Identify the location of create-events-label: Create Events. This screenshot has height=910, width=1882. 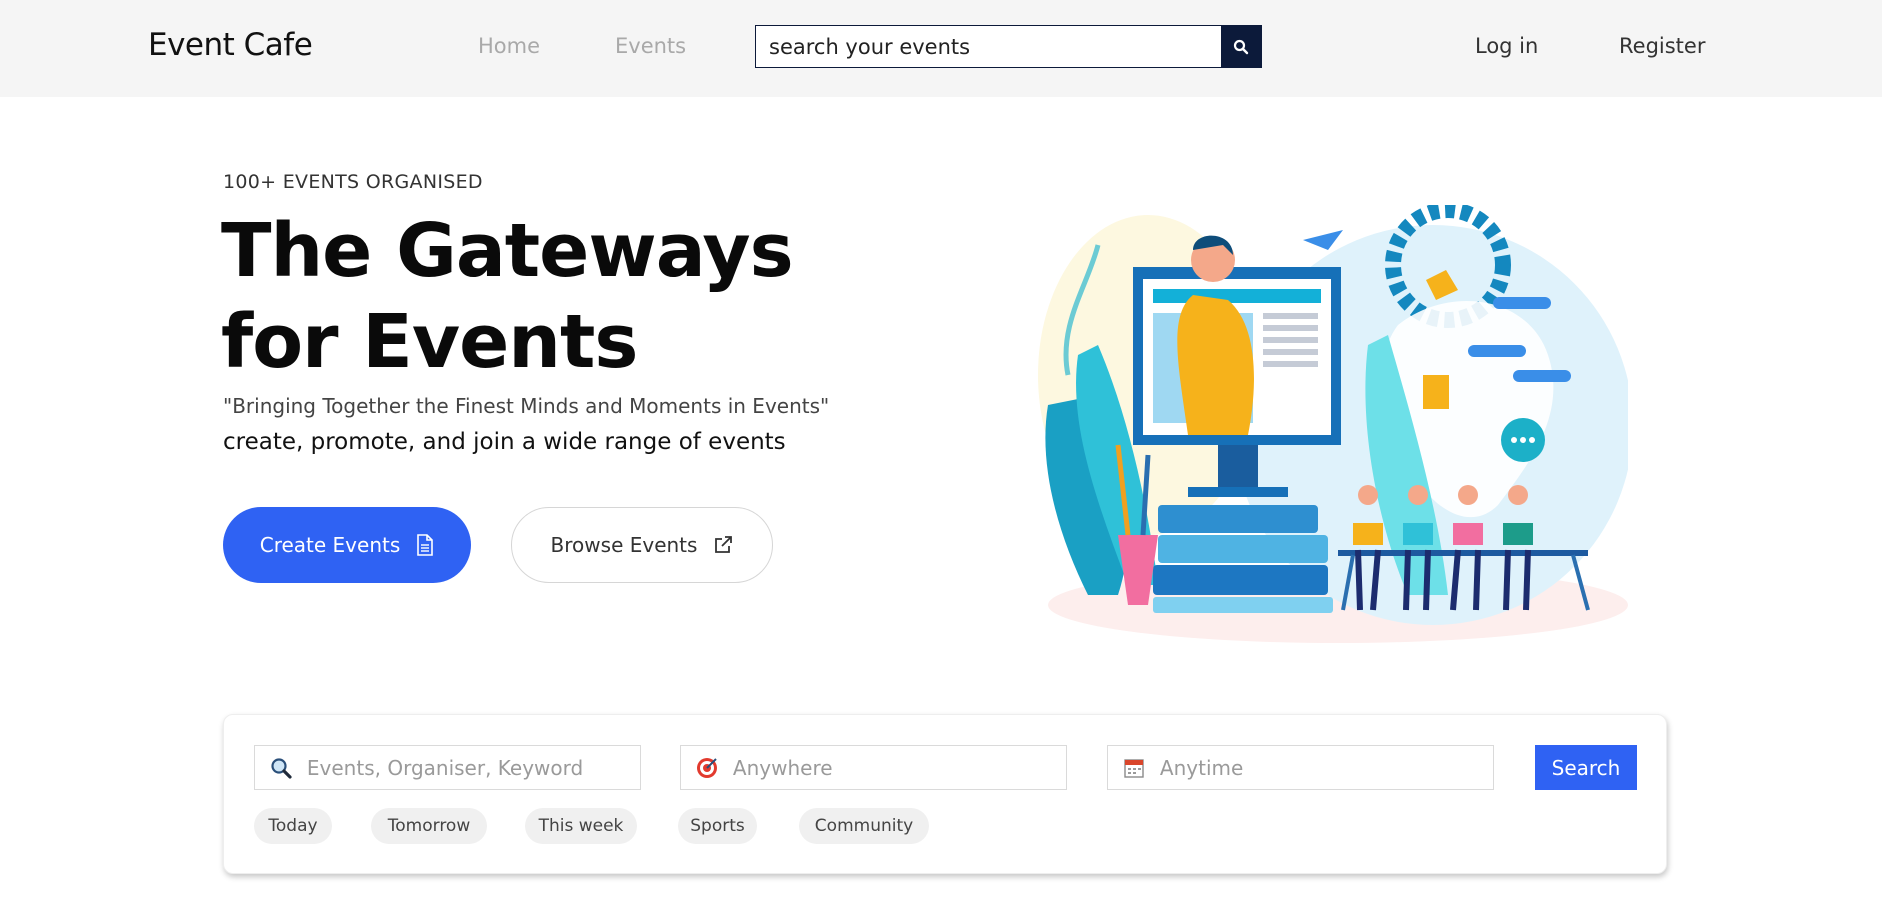
(330, 545).